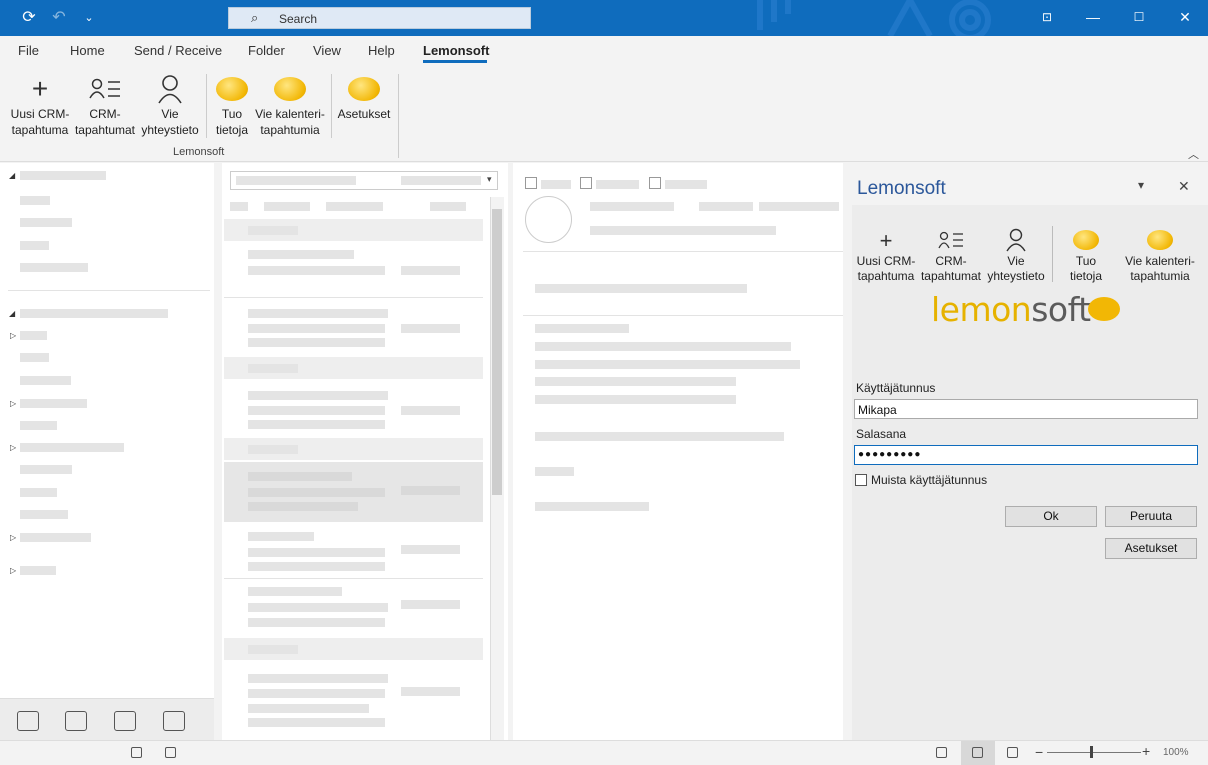  Describe the element at coordinates (105, 105) in the screenshot. I see `ribbon-crm-events-button: CRM- tapahtumat` at that location.